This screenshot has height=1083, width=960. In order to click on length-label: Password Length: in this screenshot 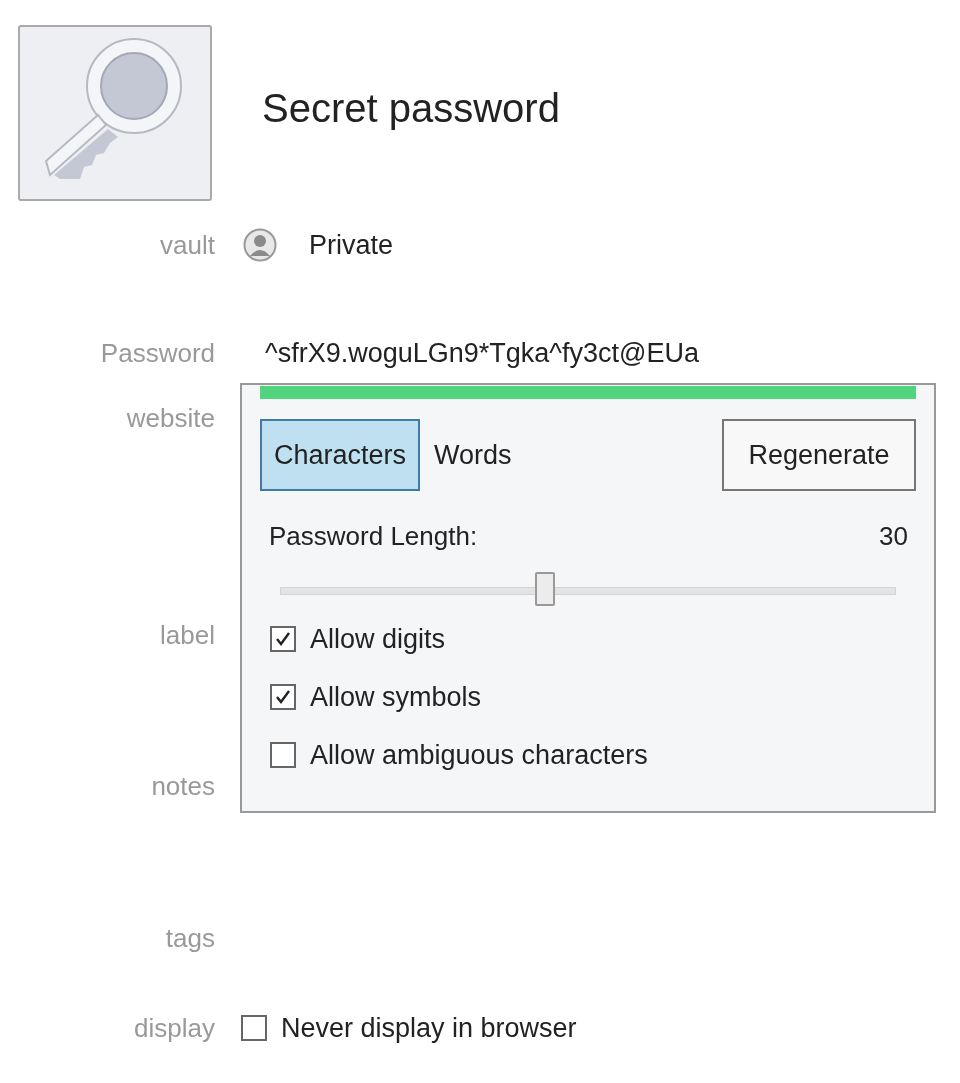, I will do `click(373, 536)`.